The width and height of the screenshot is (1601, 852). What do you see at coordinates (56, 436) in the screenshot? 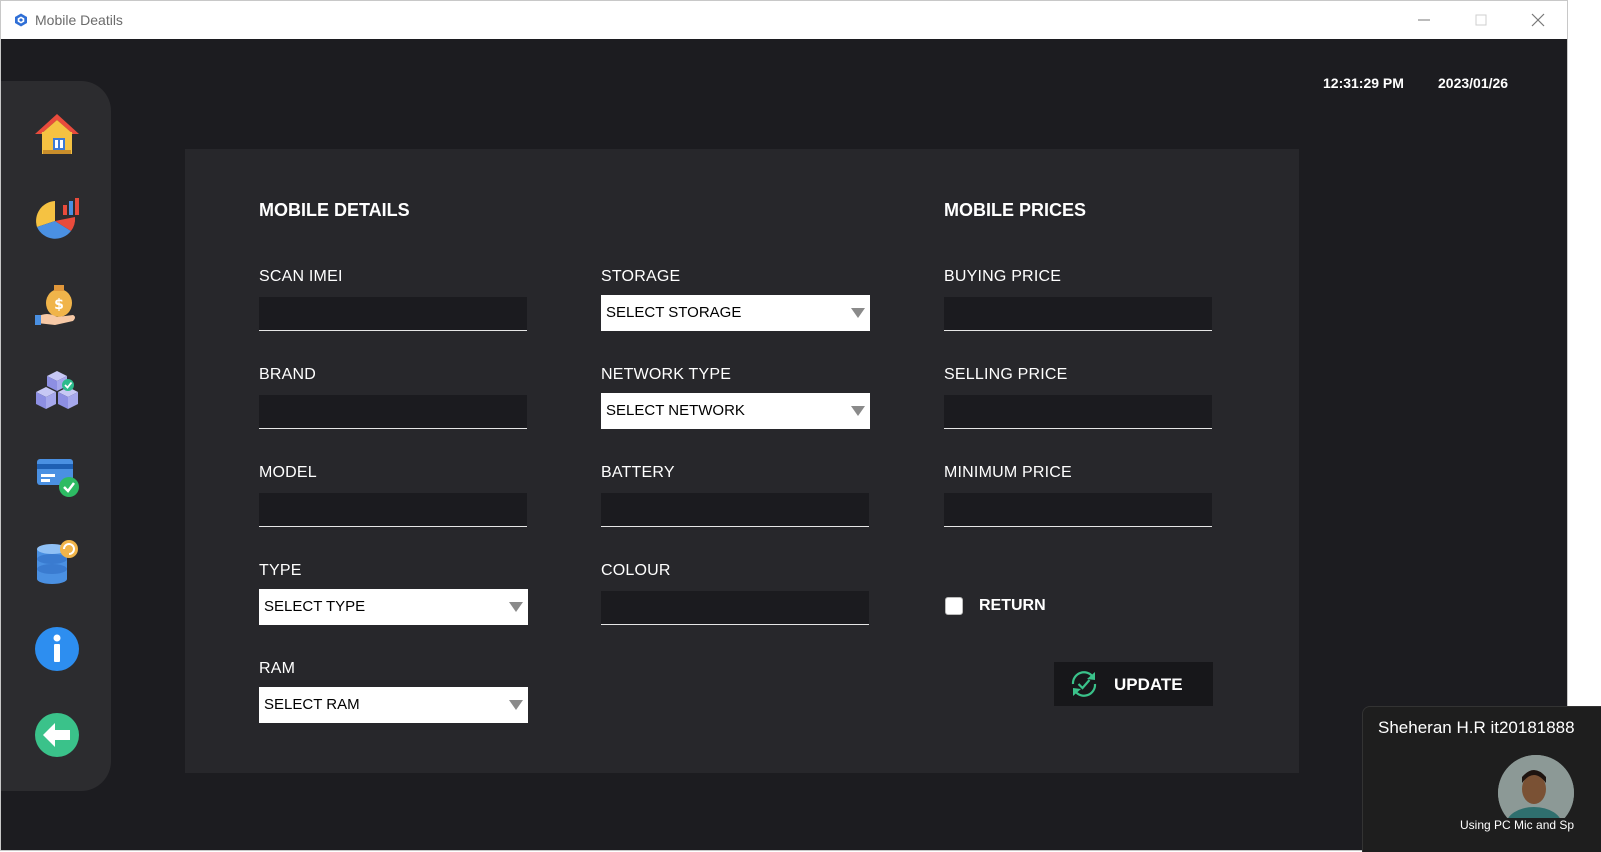
I see `sidebar: $` at bounding box center [56, 436].